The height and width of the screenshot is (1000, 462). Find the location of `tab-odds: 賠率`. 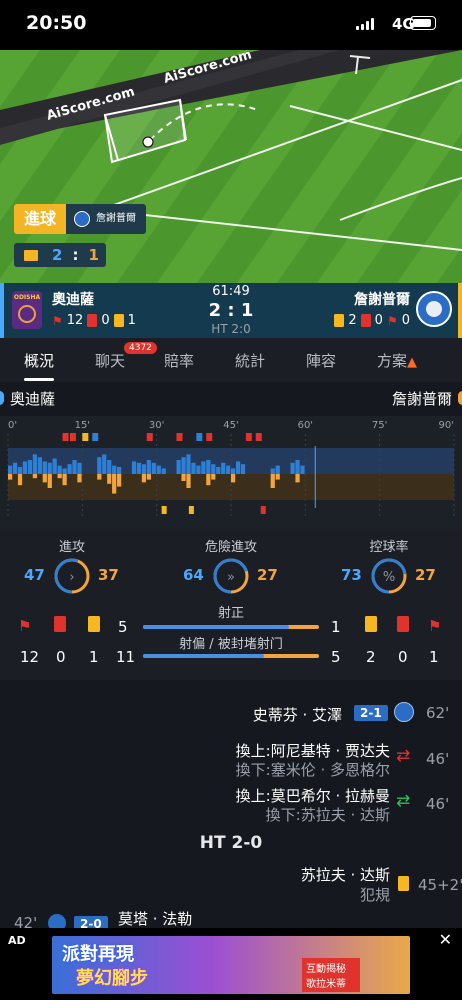

tab-odds: 賠率 is located at coordinates (179, 360).